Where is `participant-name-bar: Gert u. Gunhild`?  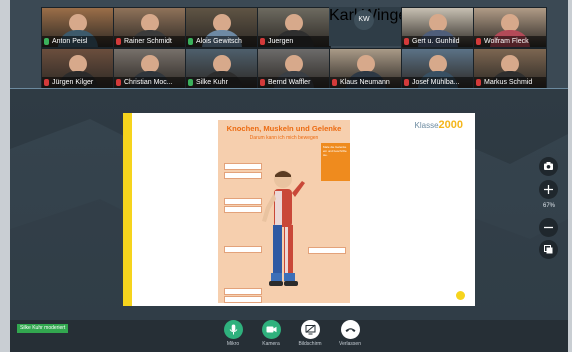 participant-name-bar: Gert u. Gunhild is located at coordinates (438, 41).